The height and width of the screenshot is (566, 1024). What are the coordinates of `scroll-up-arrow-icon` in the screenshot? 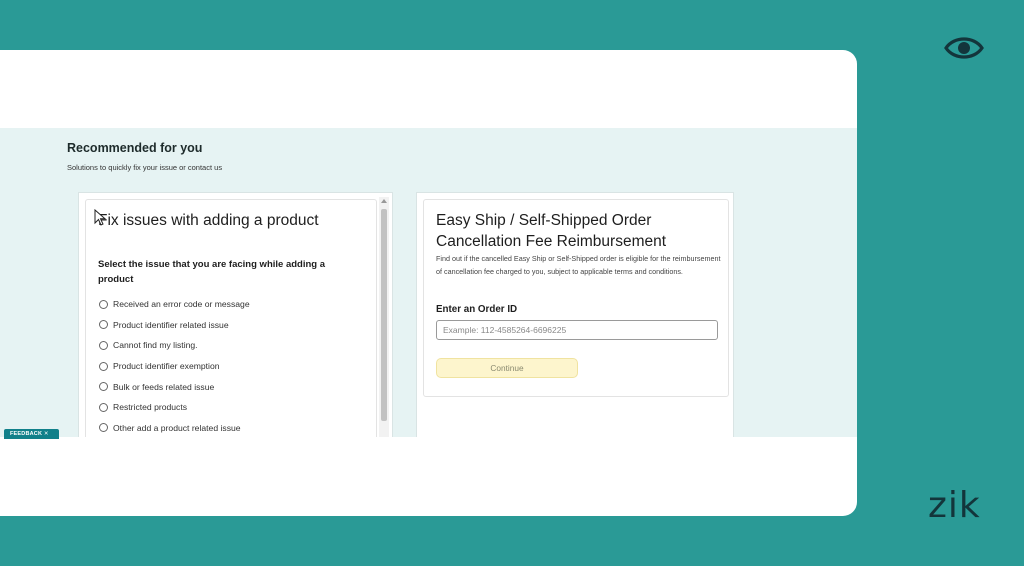 It's located at (384, 201).